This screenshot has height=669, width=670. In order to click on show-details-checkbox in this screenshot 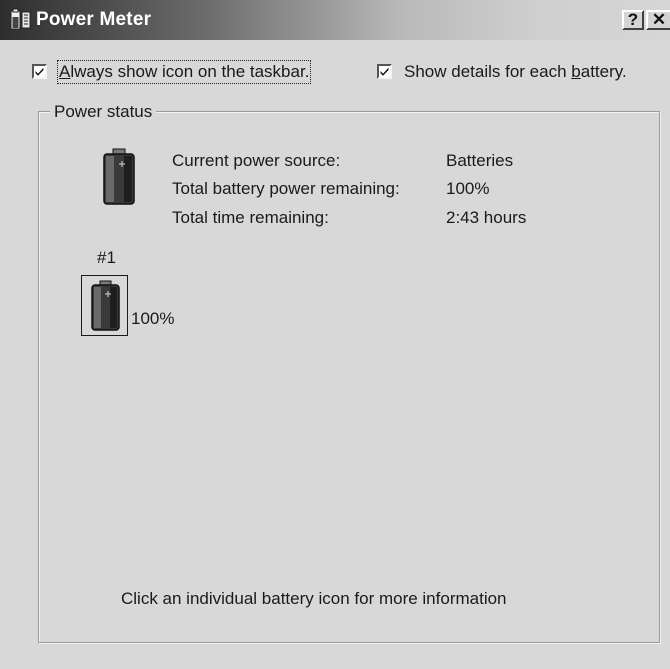, I will do `click(384, 71)`.